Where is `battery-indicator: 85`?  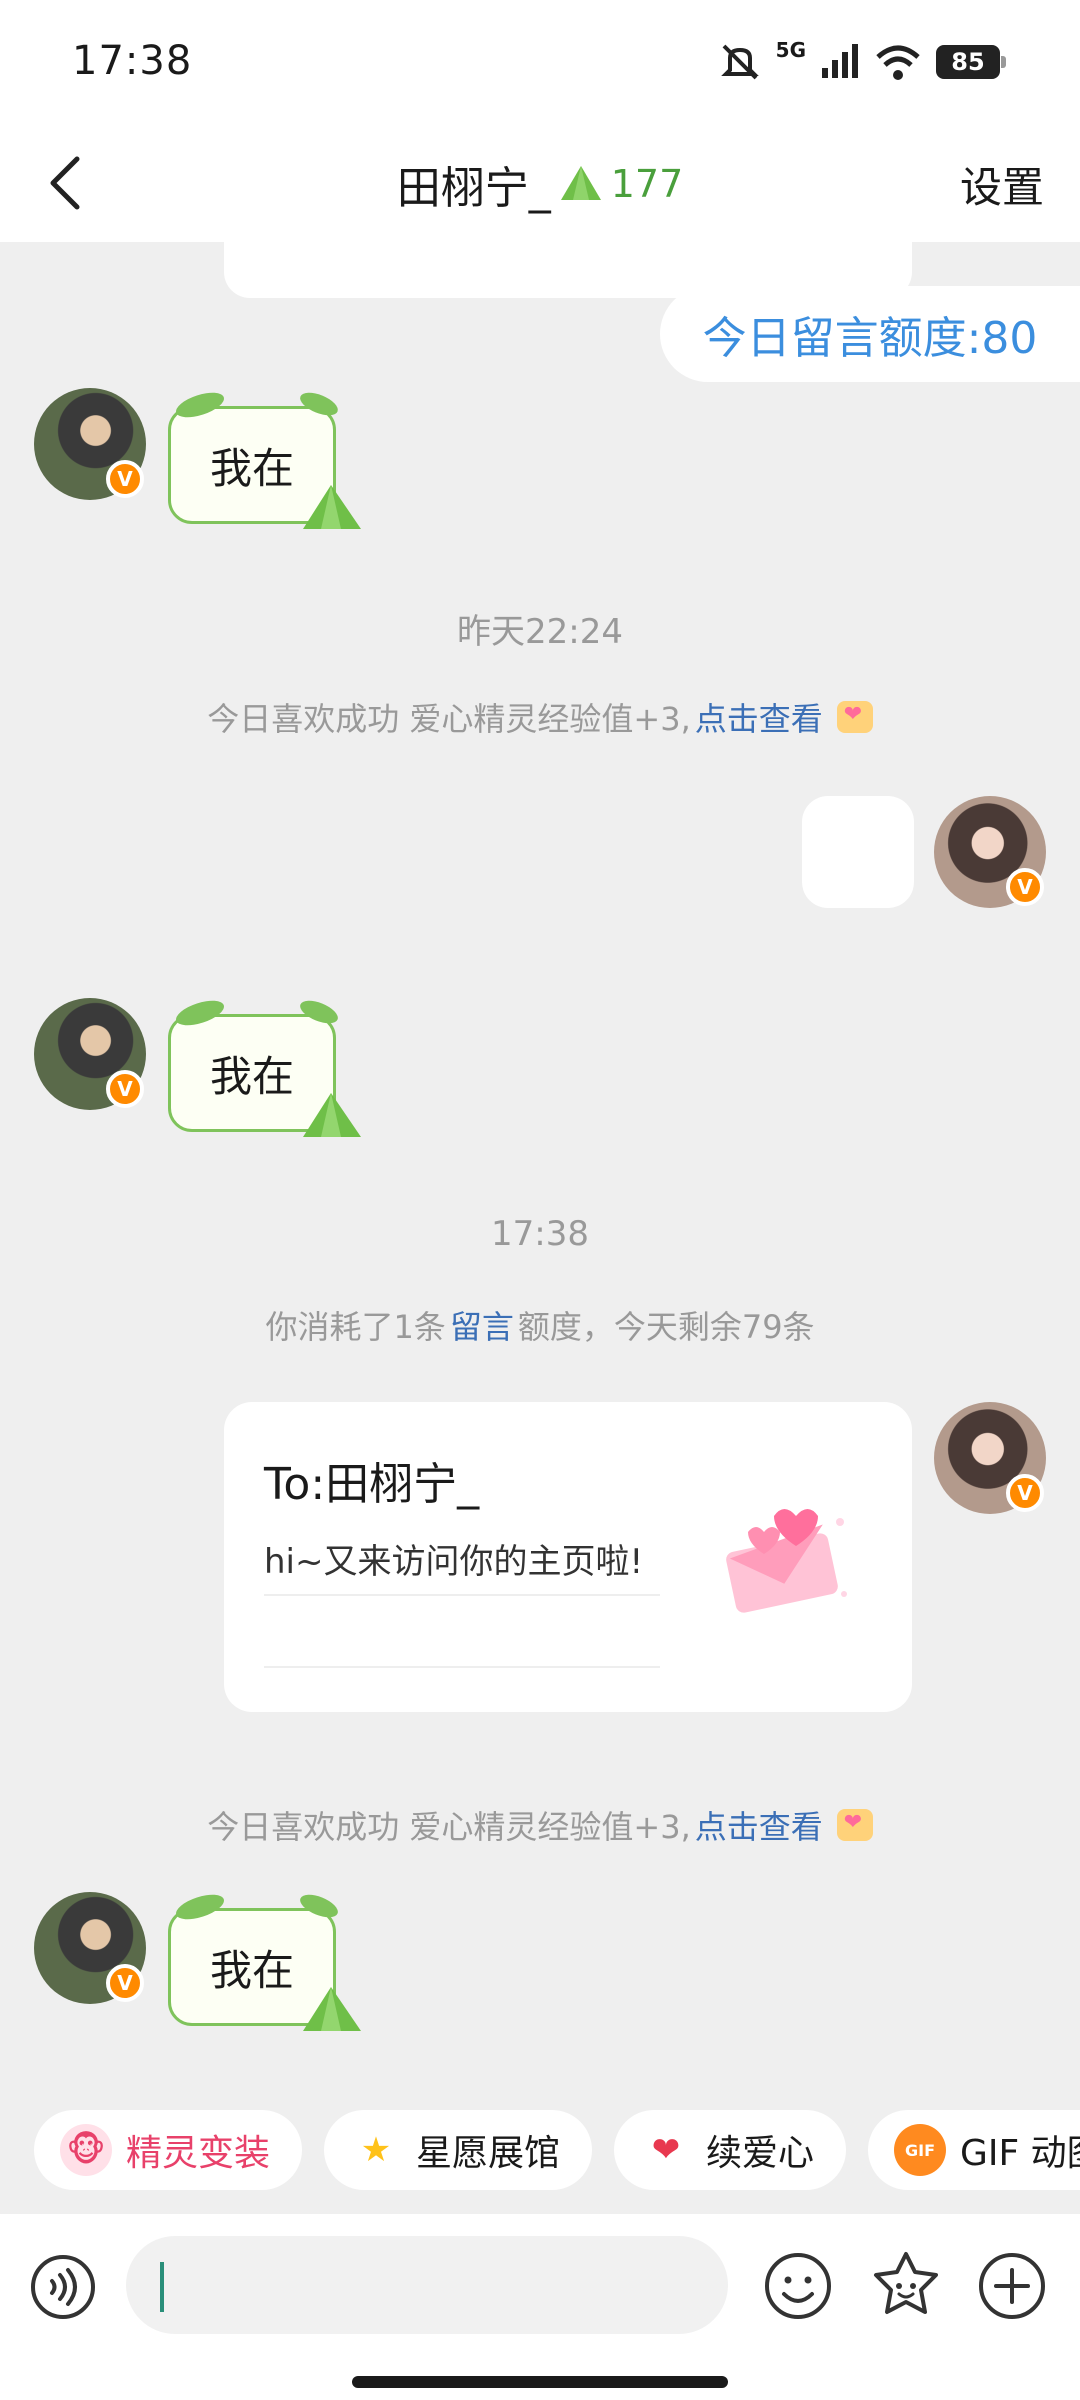
battery-indicator: 85 is located at coordinates (971, 62).